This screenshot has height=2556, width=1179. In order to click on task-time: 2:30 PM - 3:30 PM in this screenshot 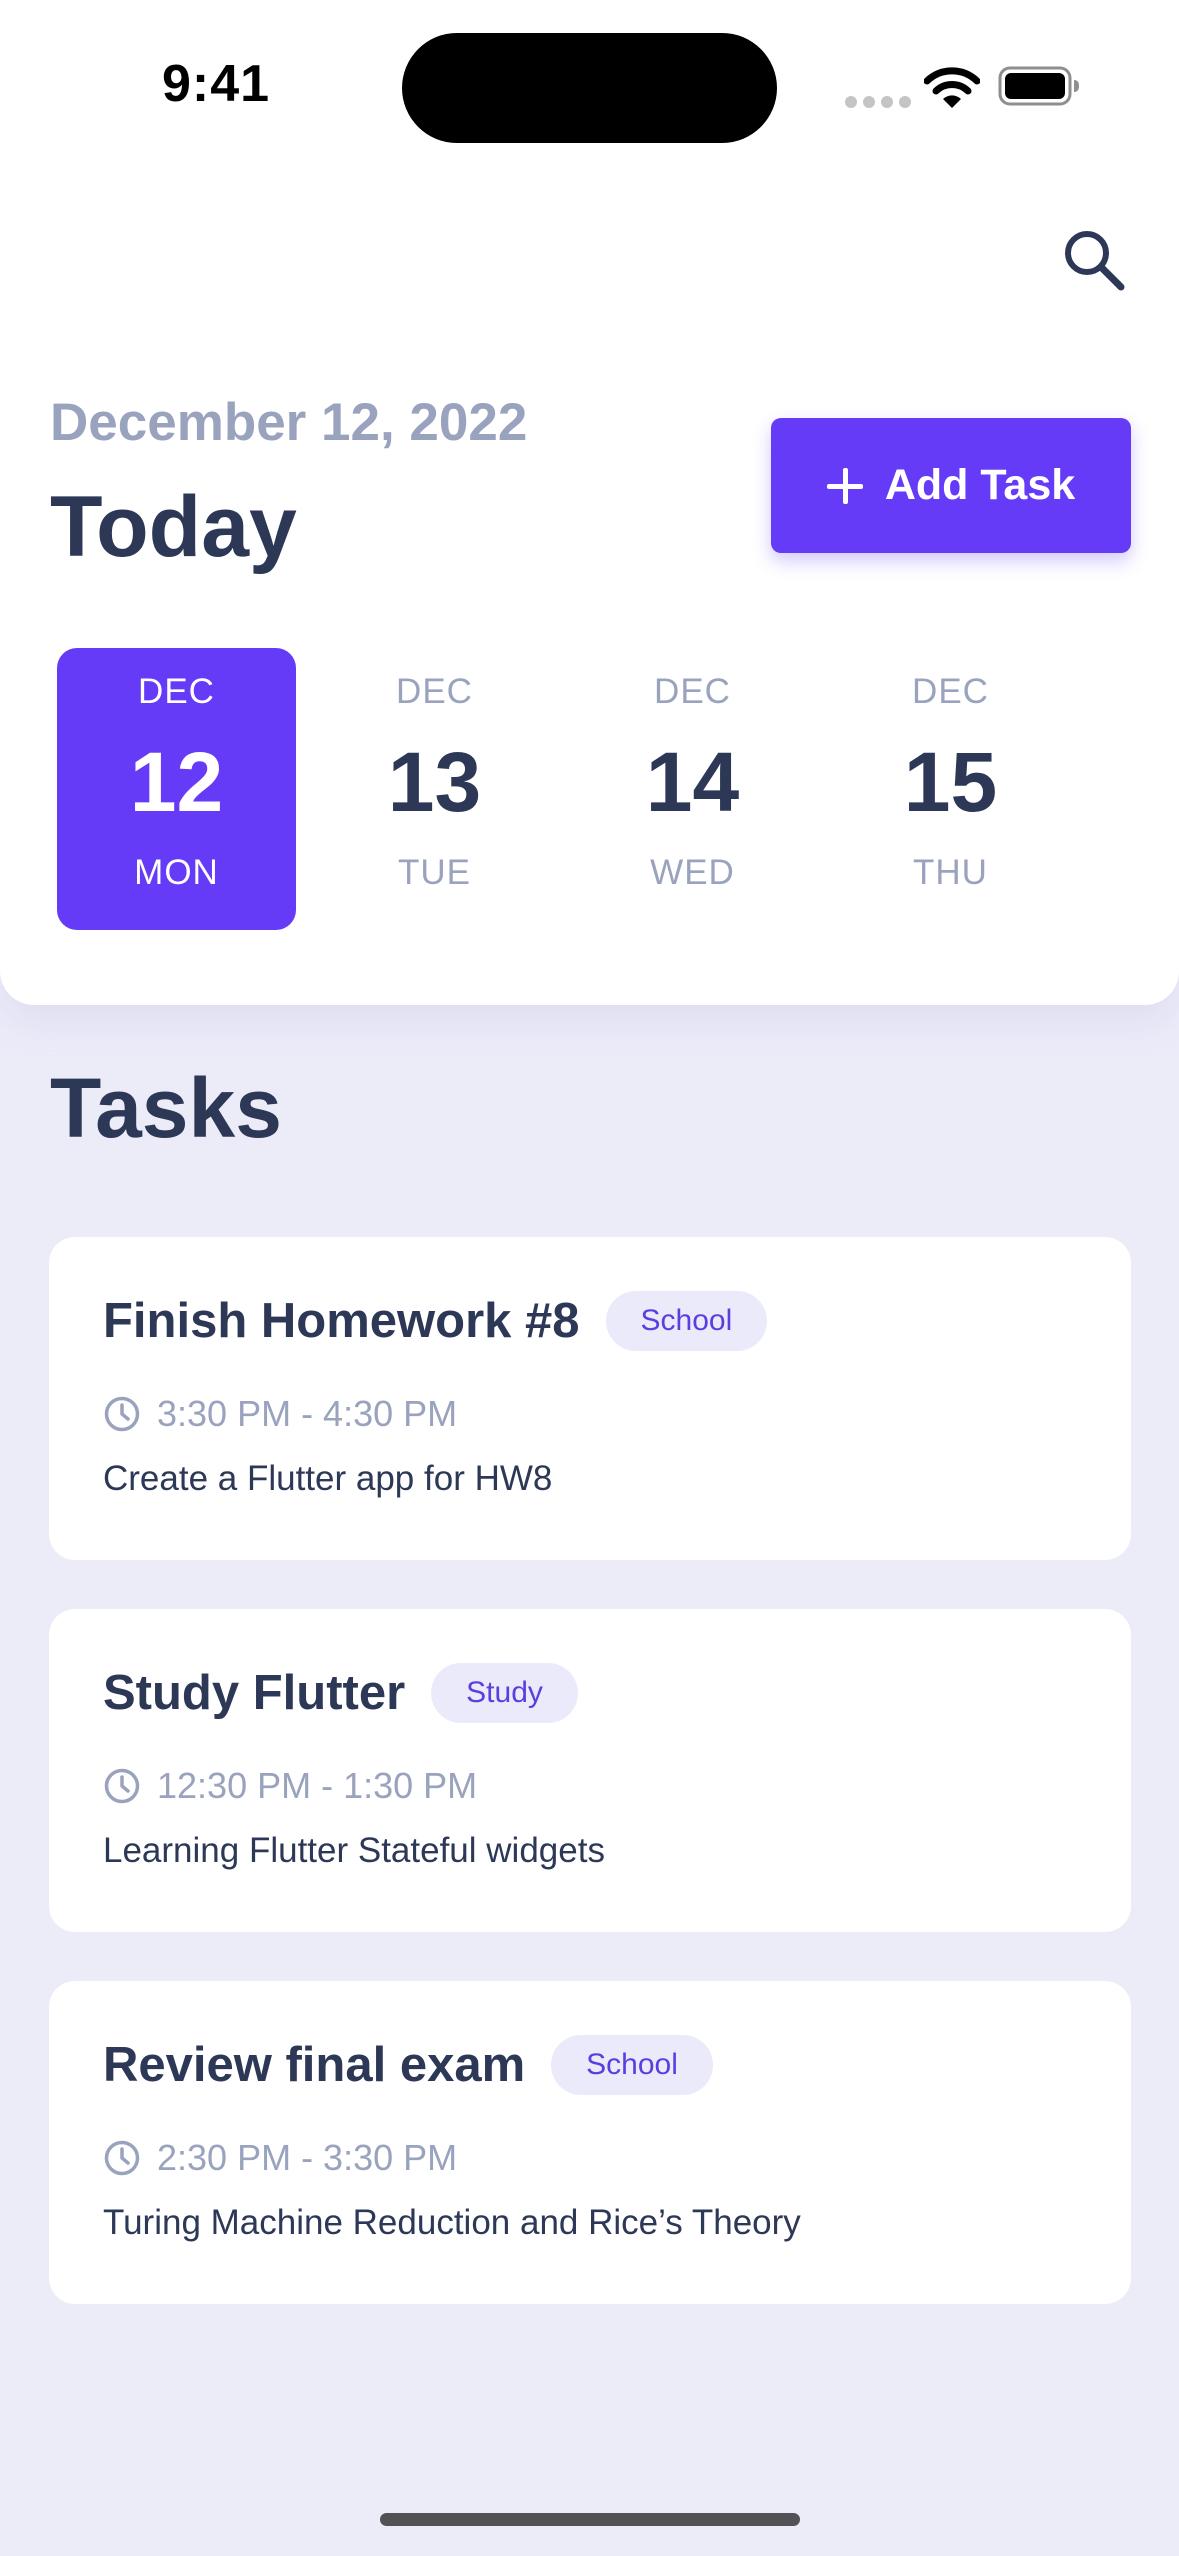, I will do `click(307, 2157)`.